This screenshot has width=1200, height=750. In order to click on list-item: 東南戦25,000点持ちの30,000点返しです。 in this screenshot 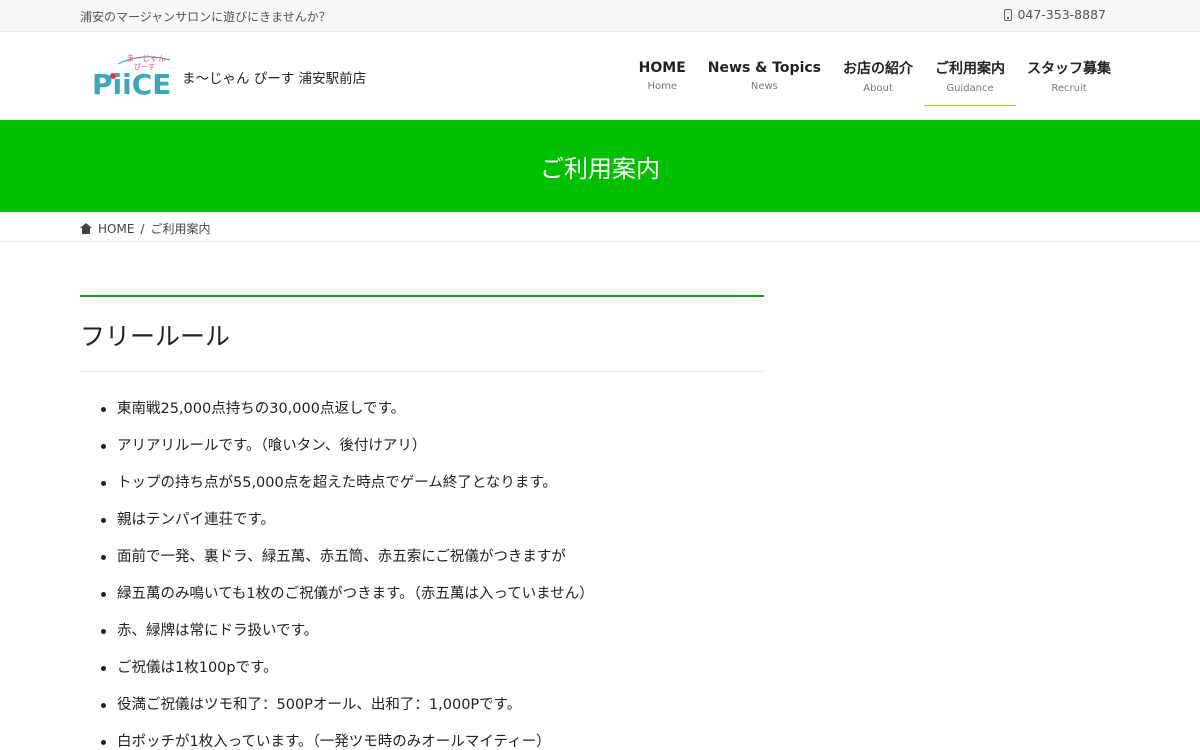, I will do `click(422, 417)`.